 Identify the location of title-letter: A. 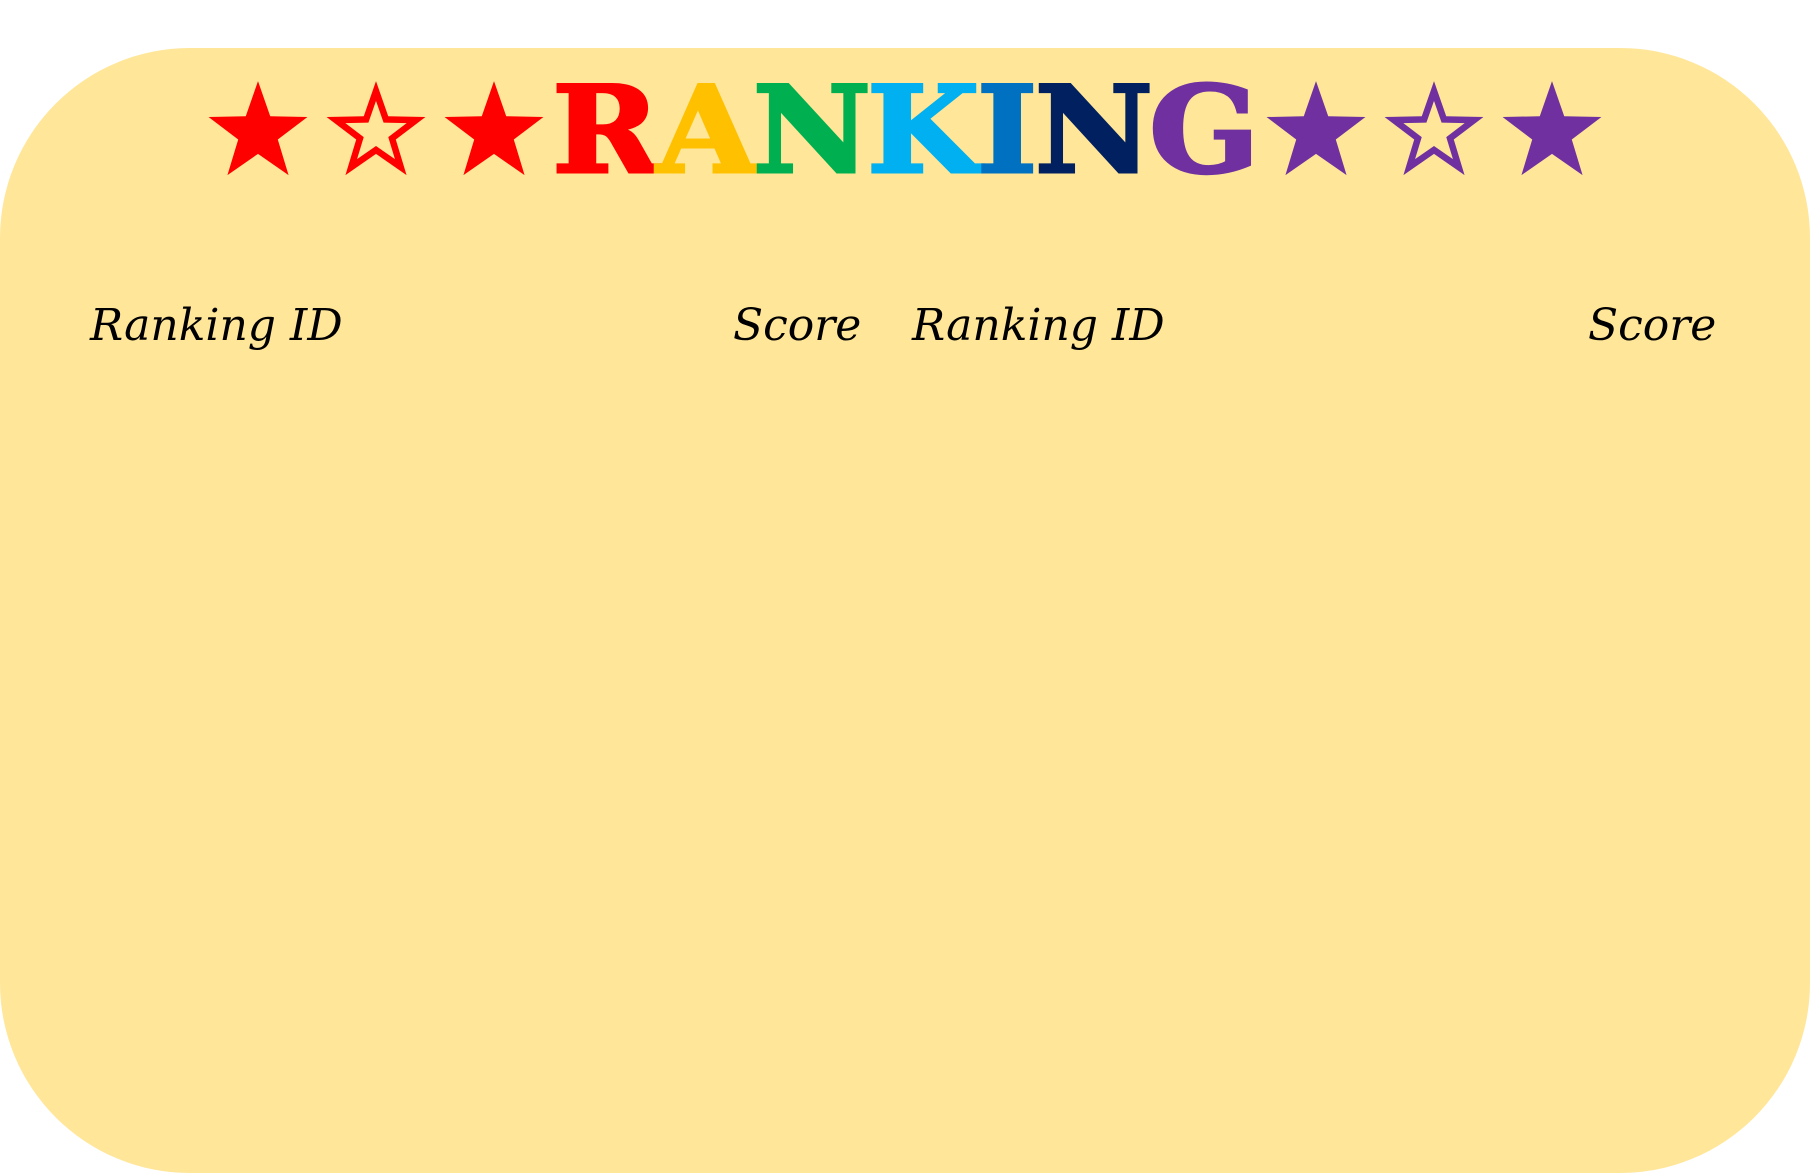
(707, 130).